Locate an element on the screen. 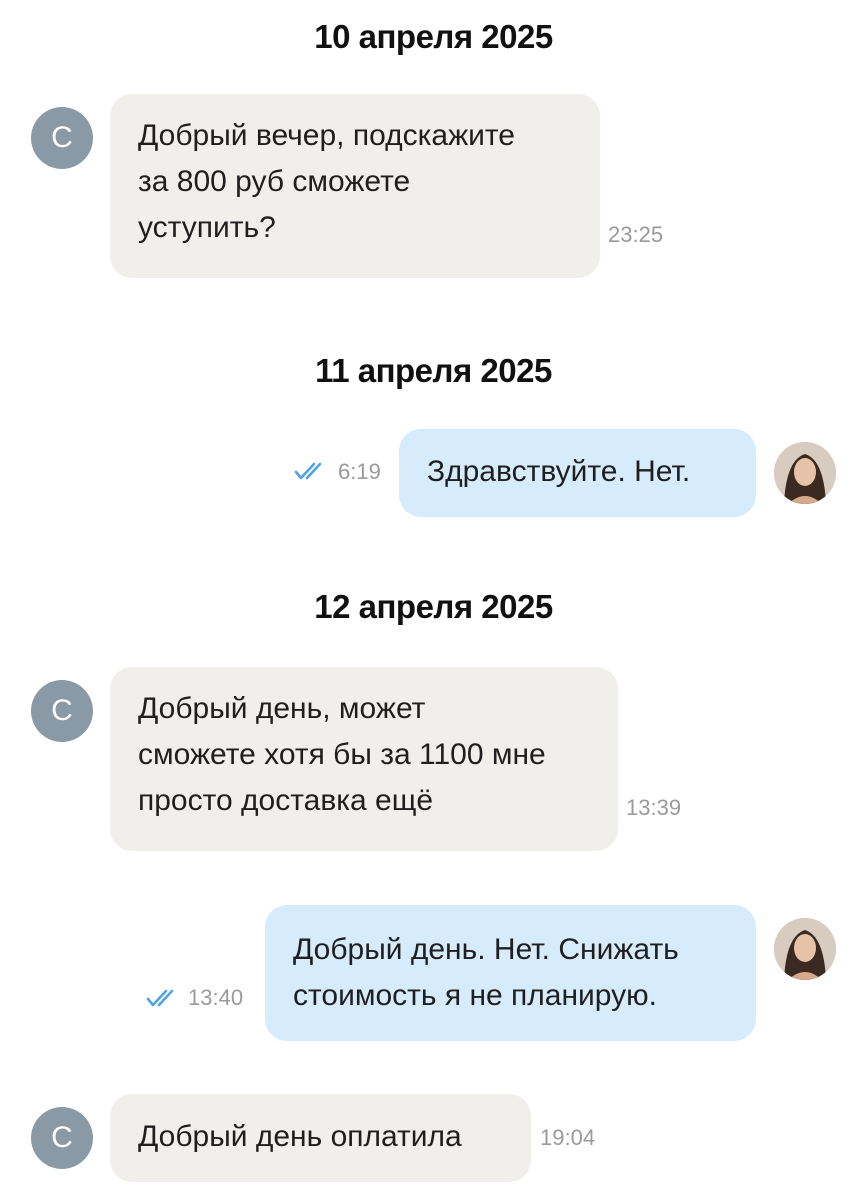 Image resolution: width=867 pixels, height=1200 pixels. message-text: Добрый день. Нет. Снижать is located at coordinates (486, 949).